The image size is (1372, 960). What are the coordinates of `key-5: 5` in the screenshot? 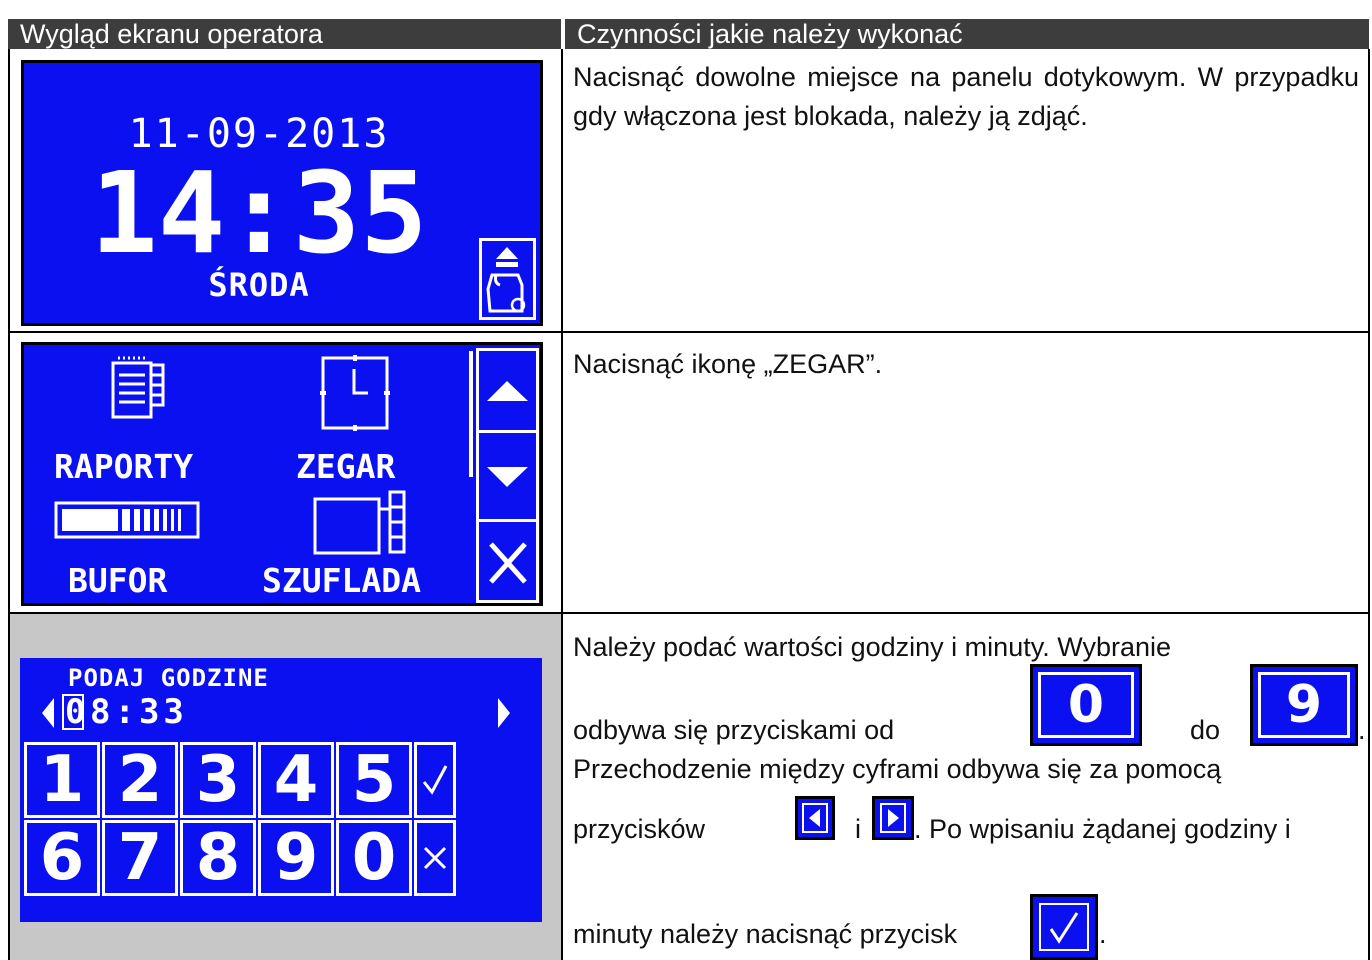 It's located at (374, 780).